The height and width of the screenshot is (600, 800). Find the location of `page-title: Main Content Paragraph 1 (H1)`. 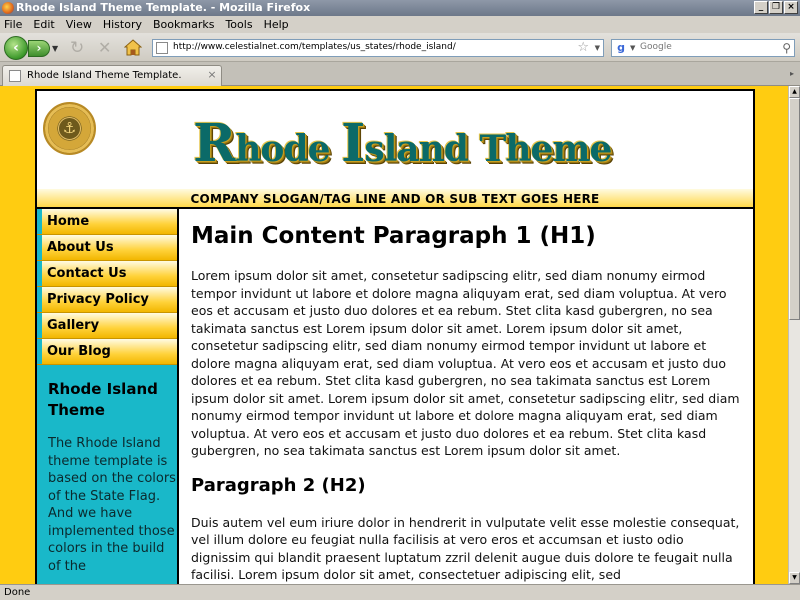

page-title: Main Content Paragraph 1 (H1) is located at coordinates (393, 236).